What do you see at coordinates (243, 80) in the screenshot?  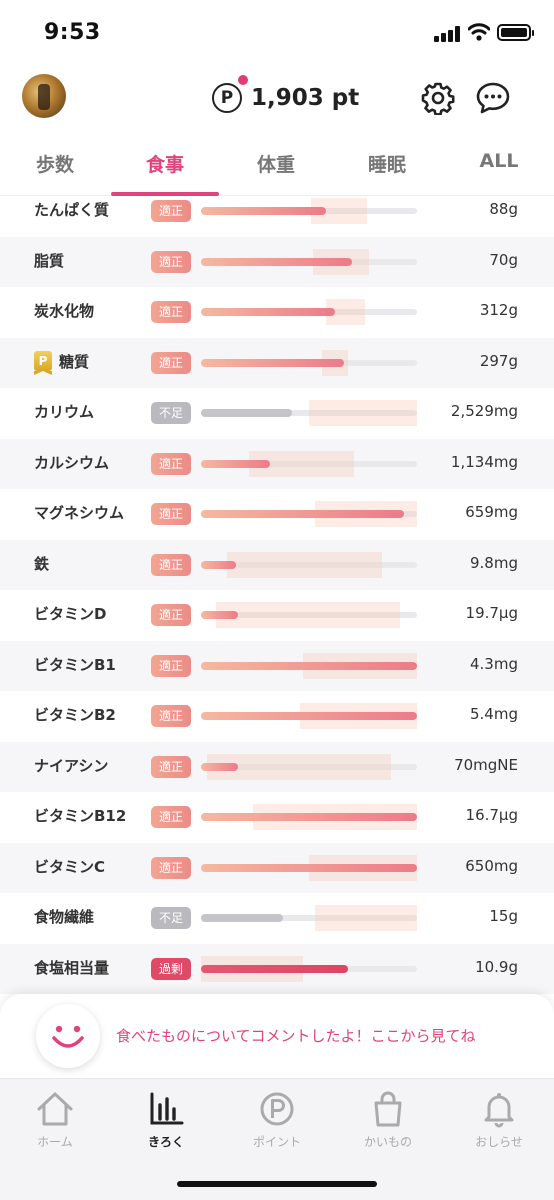 I see `notification-dot` at bounding box center [243, 80].